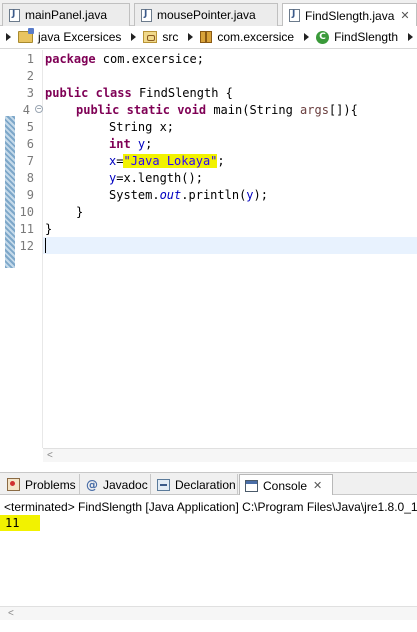  What do you see at coordinates (170, 195) in the screenshot?
I see `static-field: out` at bounding box center [170, 195].